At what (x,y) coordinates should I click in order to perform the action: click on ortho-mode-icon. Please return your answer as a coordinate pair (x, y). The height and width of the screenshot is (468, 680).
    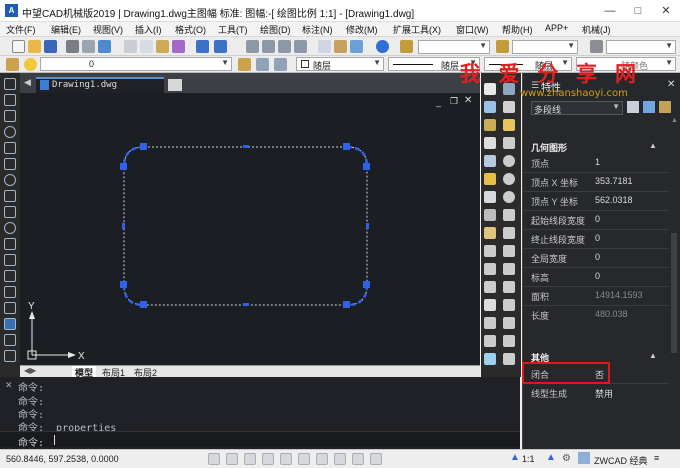
    Looking at the image, I should click on (250, 459).